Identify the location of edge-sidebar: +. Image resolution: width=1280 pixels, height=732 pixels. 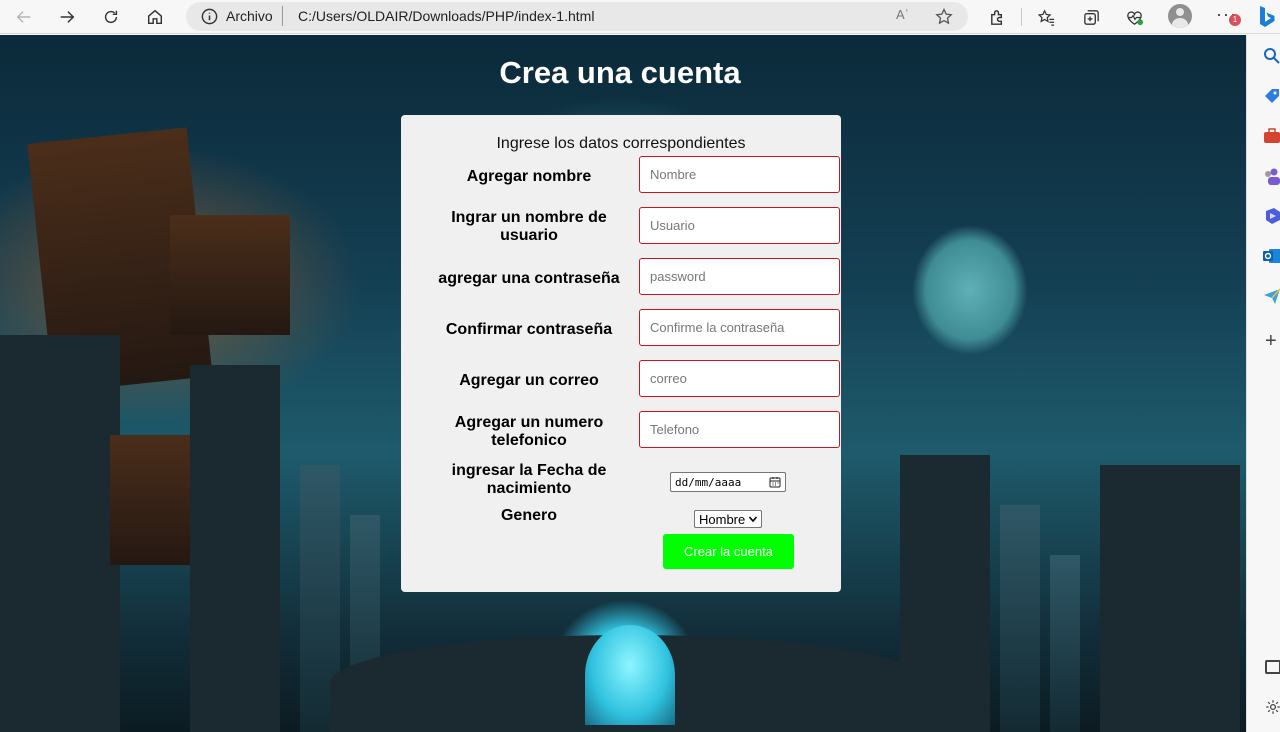
(1263, 383).